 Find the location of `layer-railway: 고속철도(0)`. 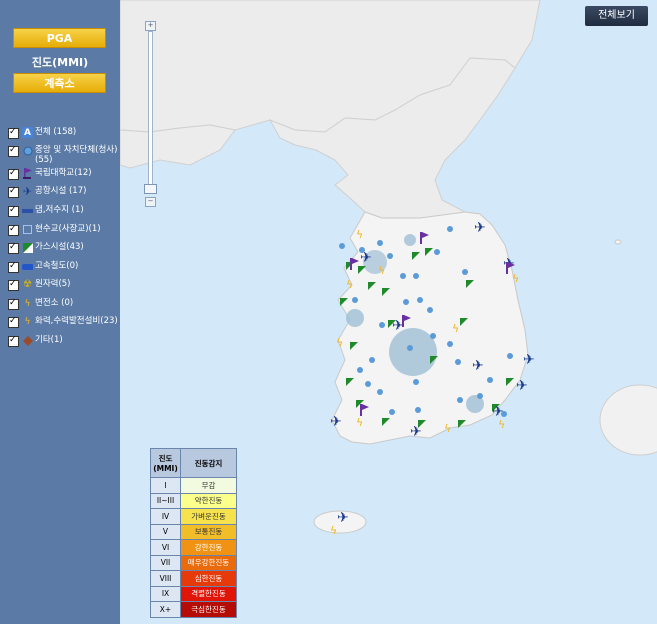

layer-railway: 고속철도(0) is located at coordinates (43, 269).